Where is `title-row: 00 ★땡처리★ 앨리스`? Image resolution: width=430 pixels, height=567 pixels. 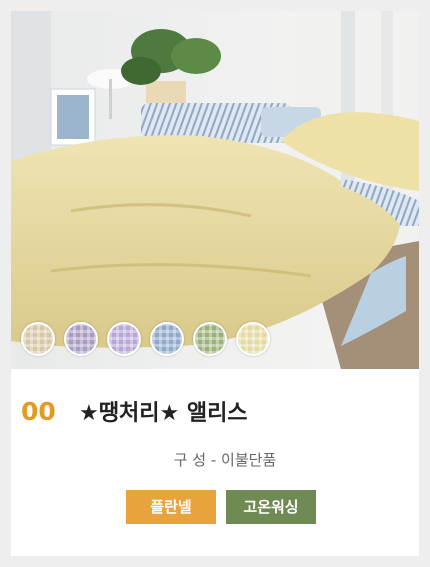
title-row: 00 ★땡처리★ 앨리스 is located at coordinates (134, 411).